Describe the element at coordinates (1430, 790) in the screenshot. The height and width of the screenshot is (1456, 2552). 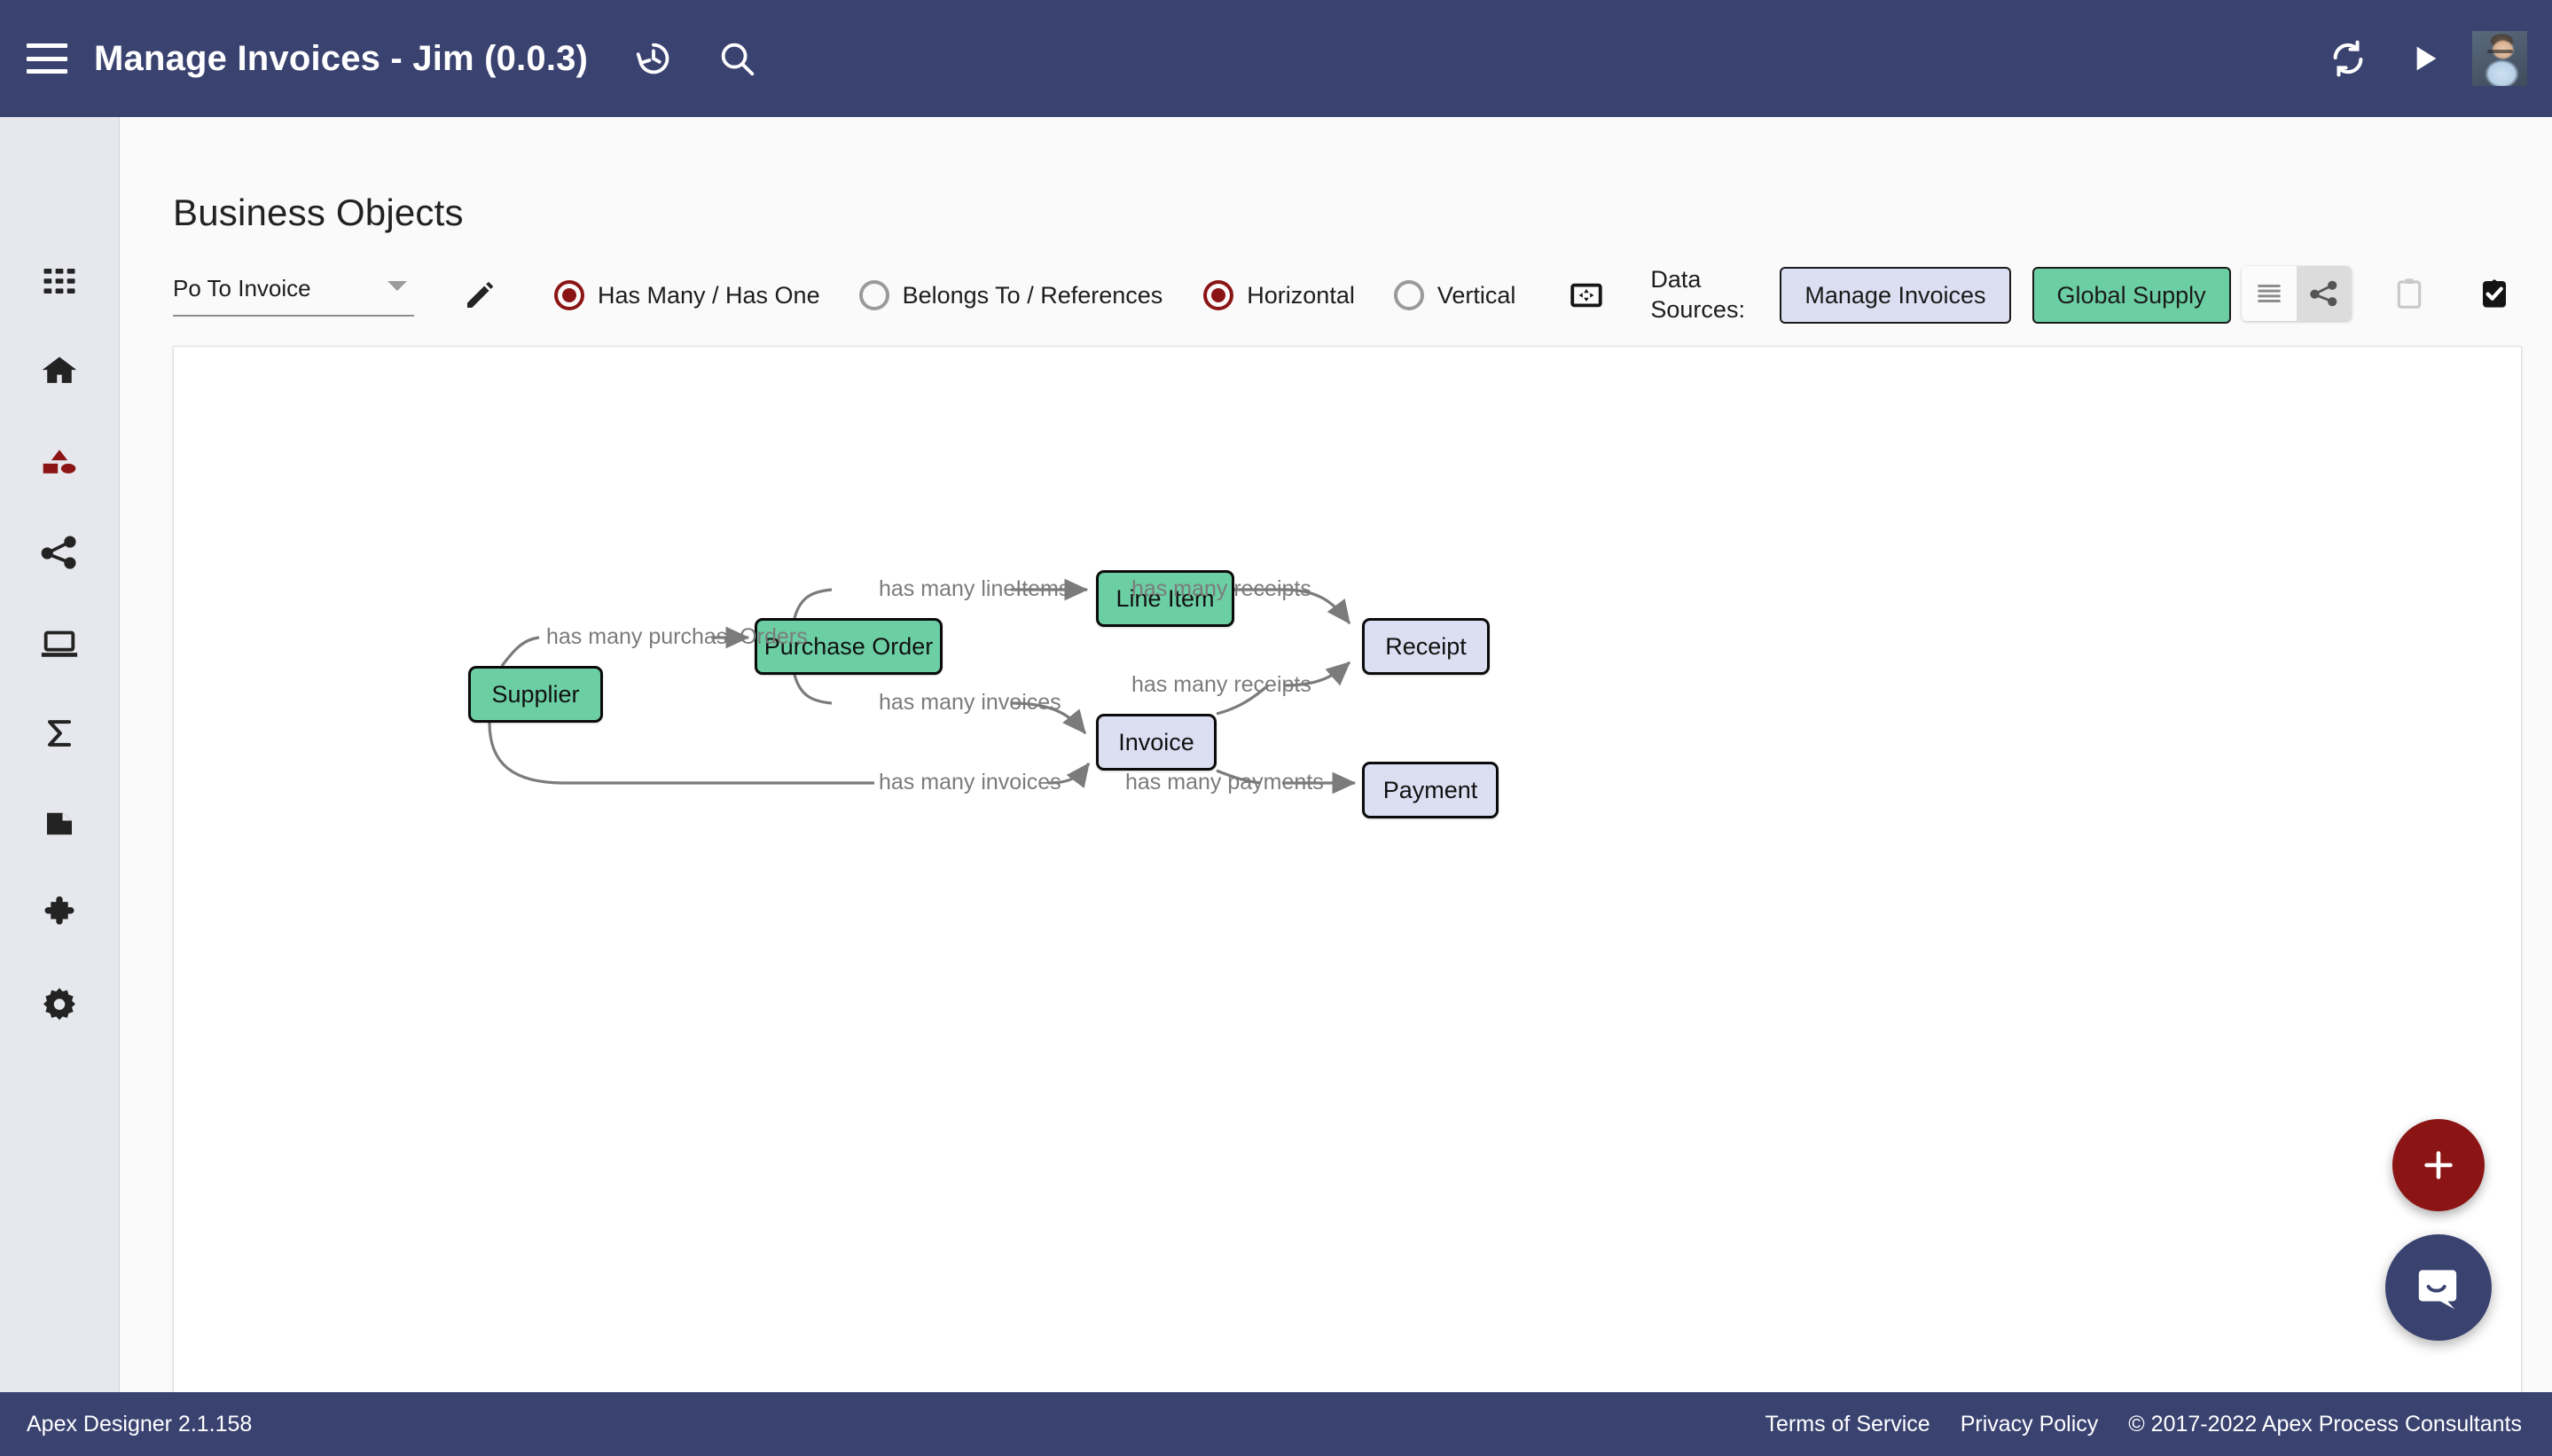
I see `node-payment: Payment` at that location.